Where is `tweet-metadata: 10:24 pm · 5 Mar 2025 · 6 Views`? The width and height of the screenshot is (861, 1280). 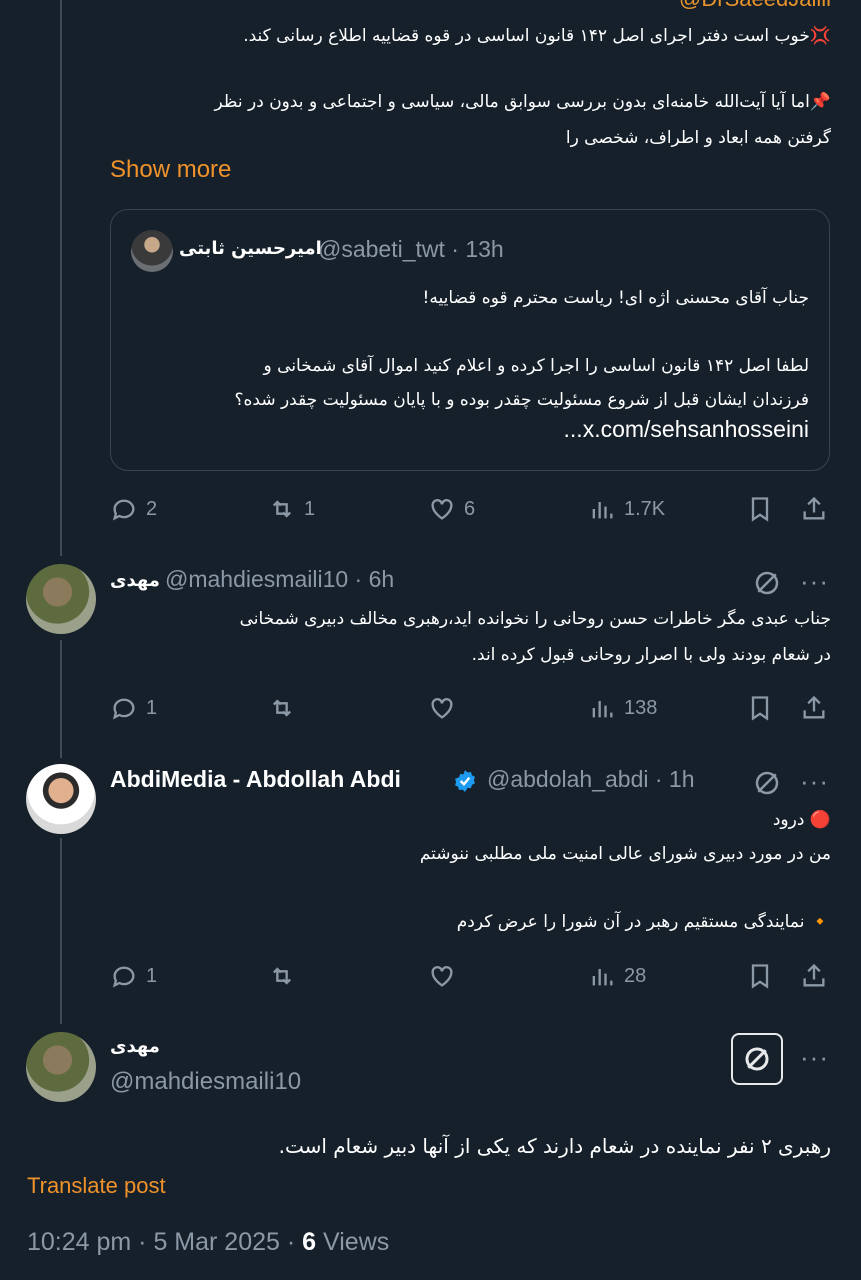
tweet-metadata: 10:24 pm · 5 Mar 2025 · 6 Views is located at coordinates (208, 1242).